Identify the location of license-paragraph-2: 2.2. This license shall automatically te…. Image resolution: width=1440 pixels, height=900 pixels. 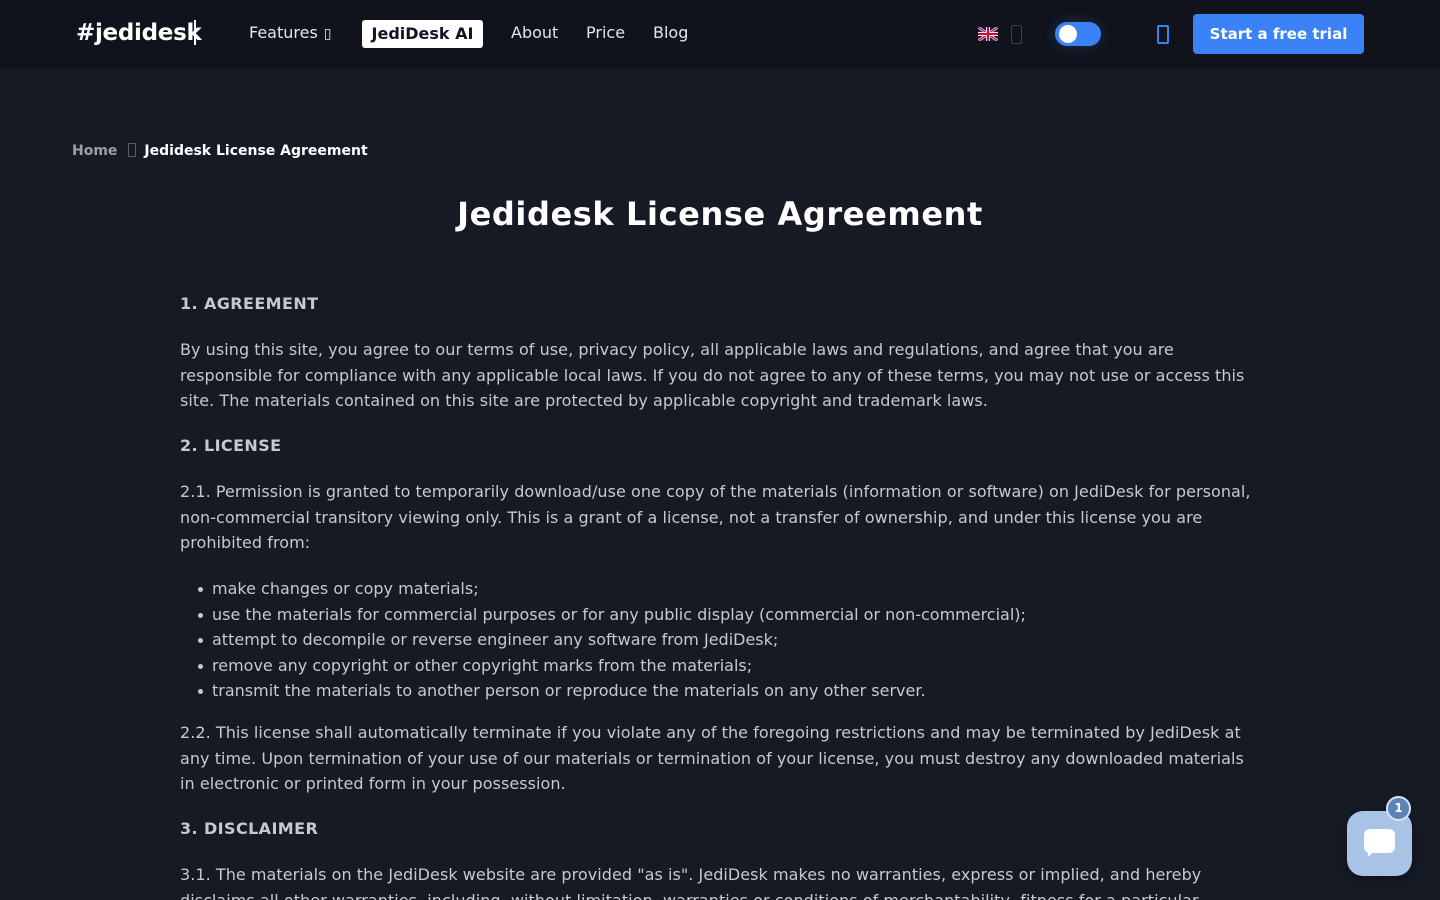
(712, 758).